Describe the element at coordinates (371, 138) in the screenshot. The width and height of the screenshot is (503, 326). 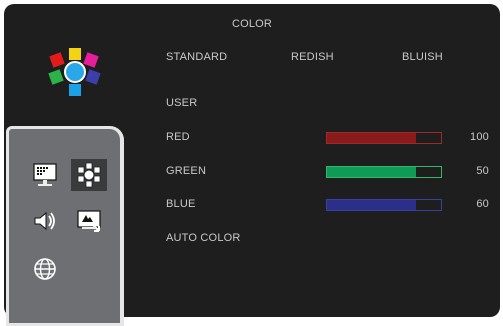
I see `red-slider-fill` at that location.